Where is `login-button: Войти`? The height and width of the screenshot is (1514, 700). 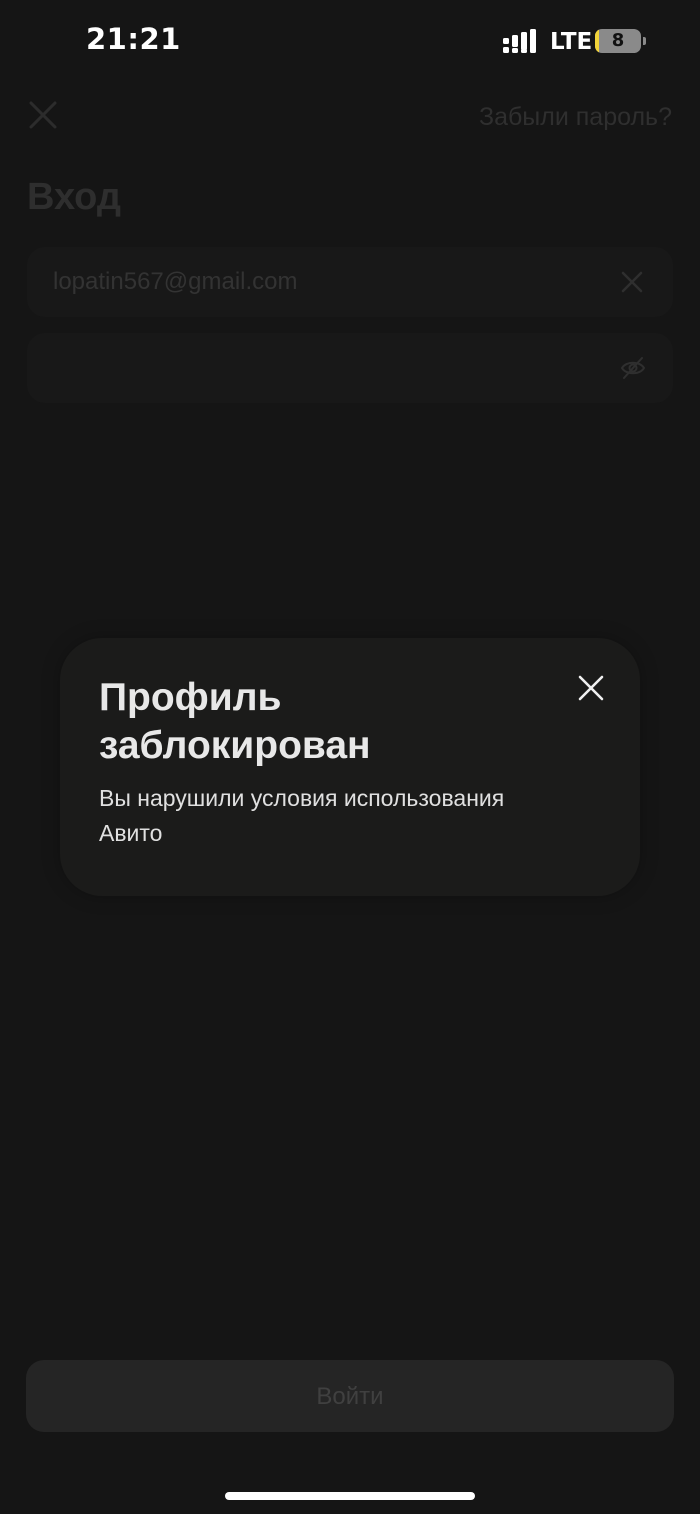
login-button: Войти is located at coordinates (350, 1396).